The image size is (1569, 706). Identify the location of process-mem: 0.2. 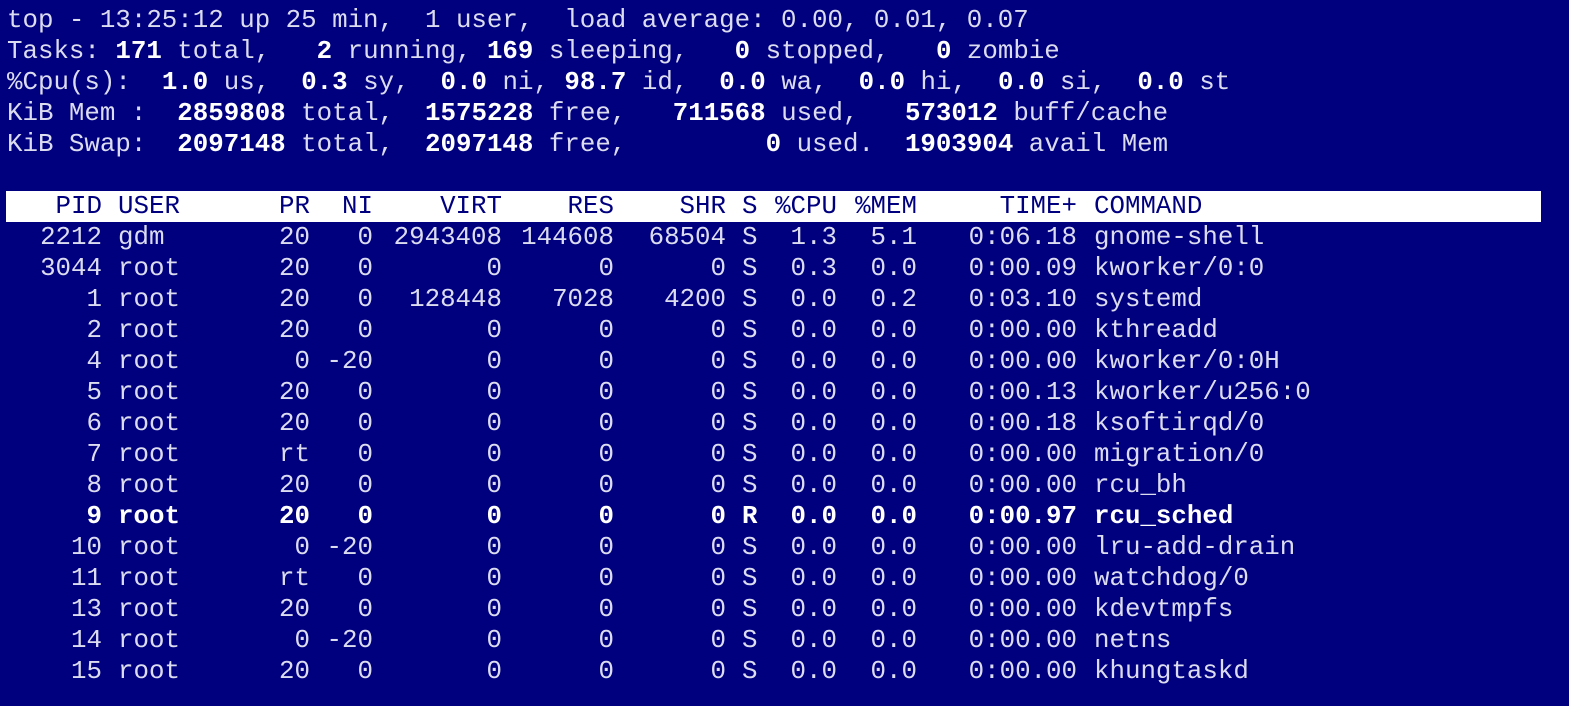
(893, 299).